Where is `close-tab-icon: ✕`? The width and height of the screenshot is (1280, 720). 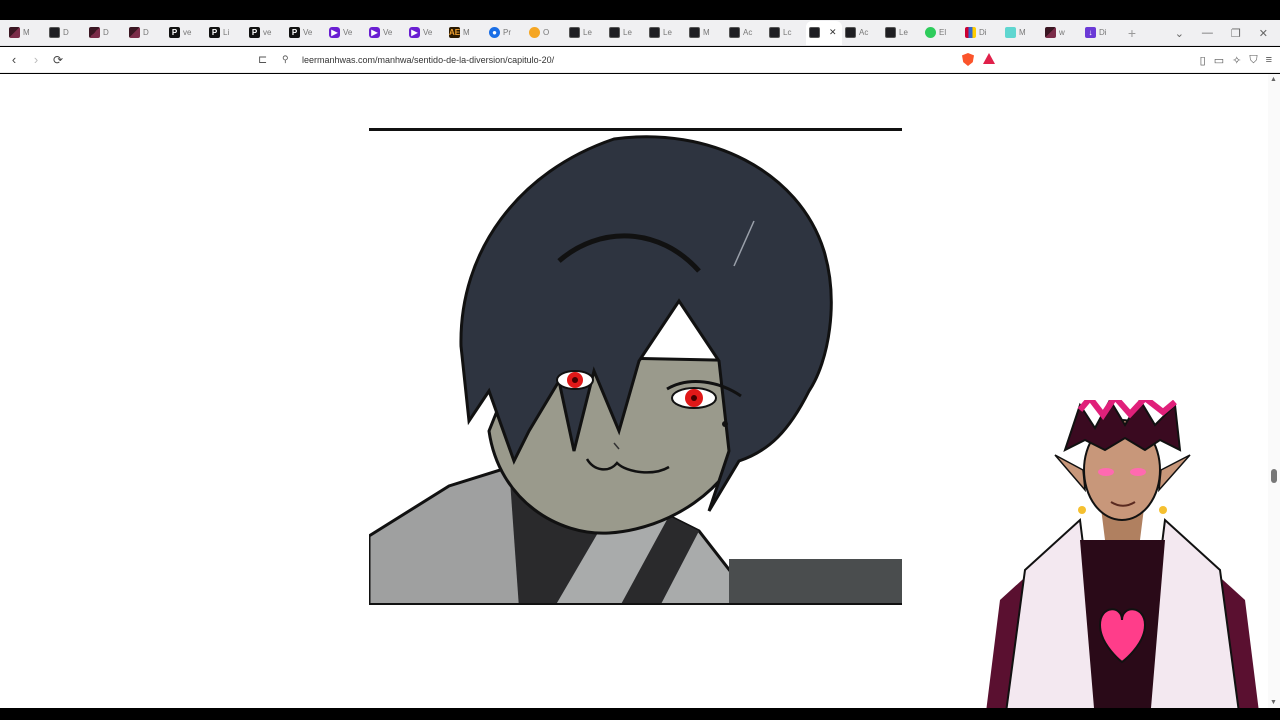 close-tab-icon: ✕ is located at coordinates (833, 32).